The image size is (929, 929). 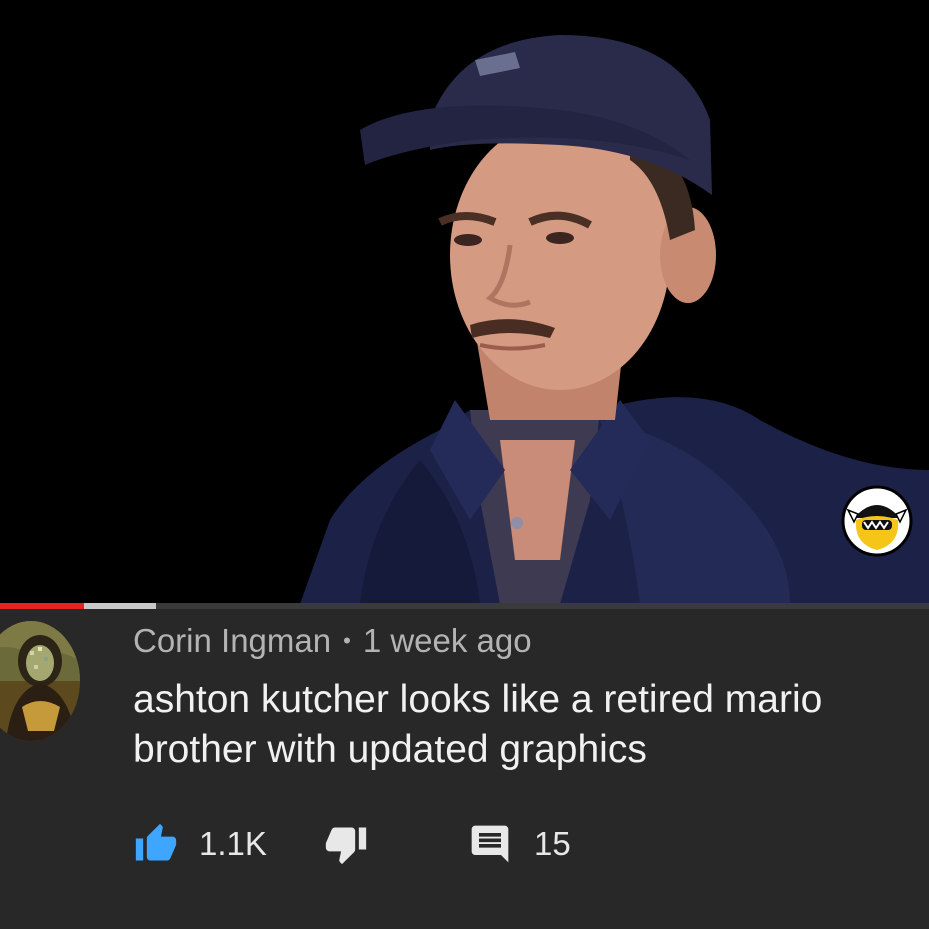 I want to click on mona-lisa-avatar, so click(x=40, y=681).